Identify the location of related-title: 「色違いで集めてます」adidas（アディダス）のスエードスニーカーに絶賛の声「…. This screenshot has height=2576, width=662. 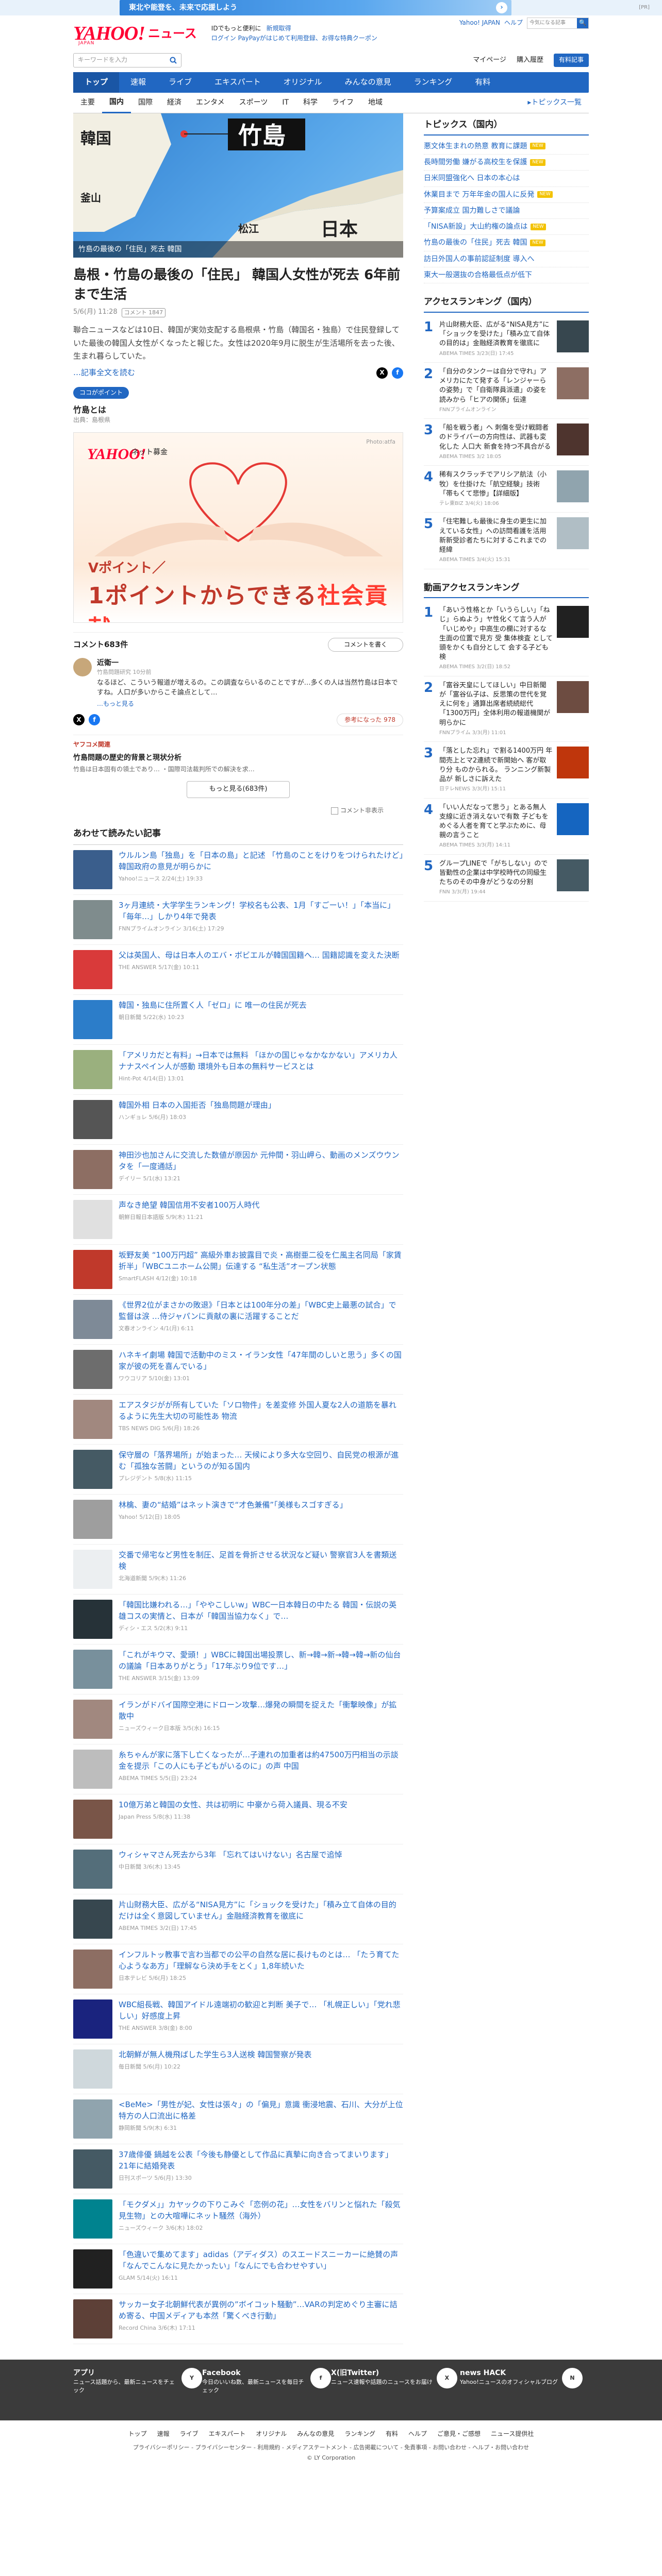
(261, 2260).